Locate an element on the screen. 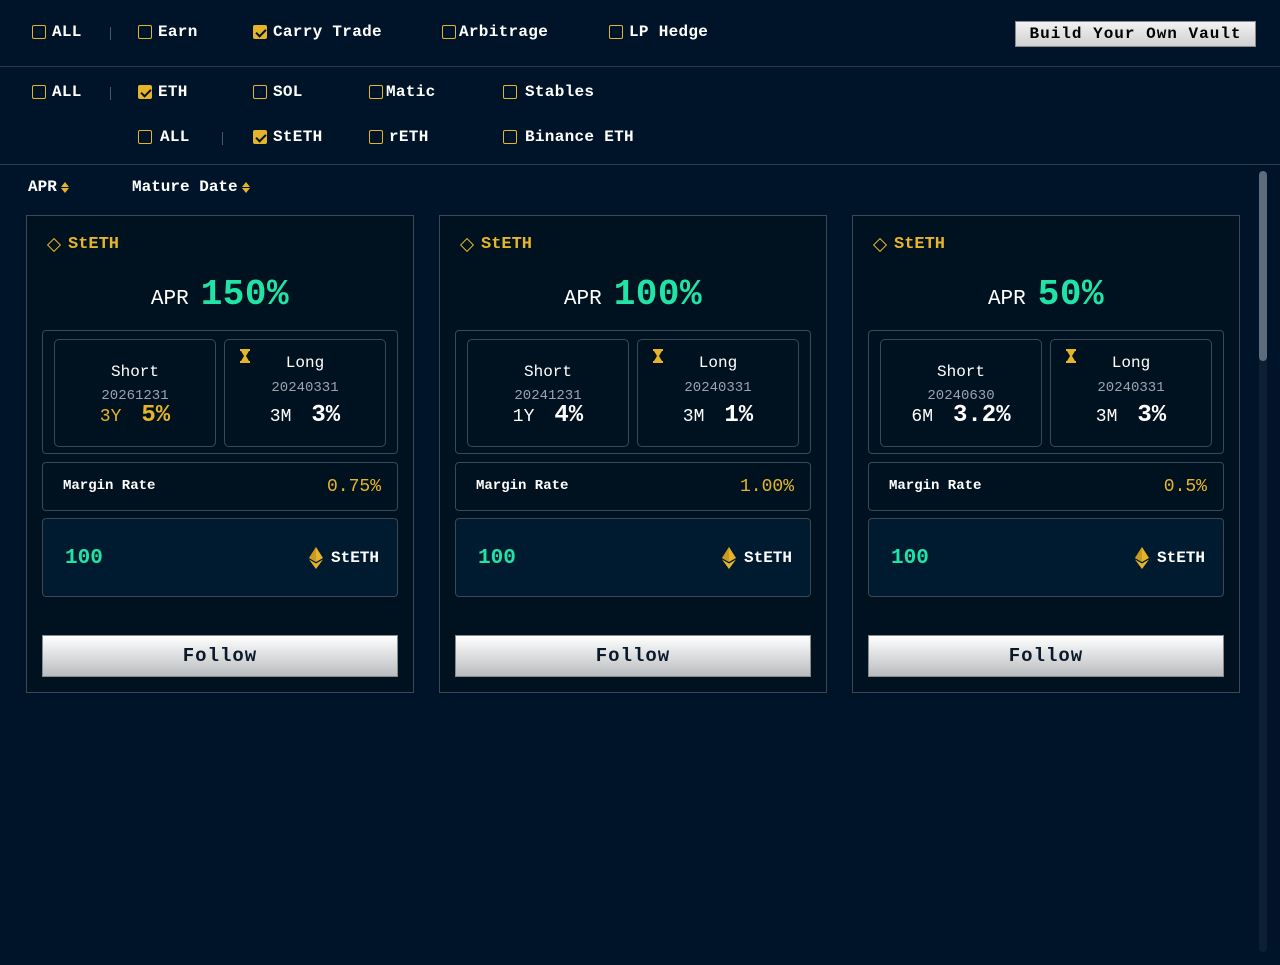 This screenshot has width=1280, height=965. leg-values: 6M 3.2% is located at coordinates (961, 415).